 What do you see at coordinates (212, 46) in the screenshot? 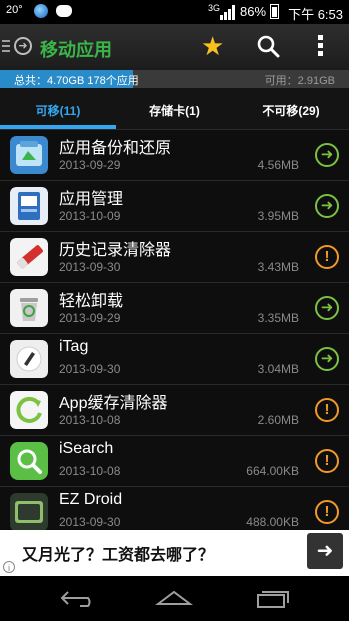
I see `star-icon: ★` at bounding box center [212, 46].